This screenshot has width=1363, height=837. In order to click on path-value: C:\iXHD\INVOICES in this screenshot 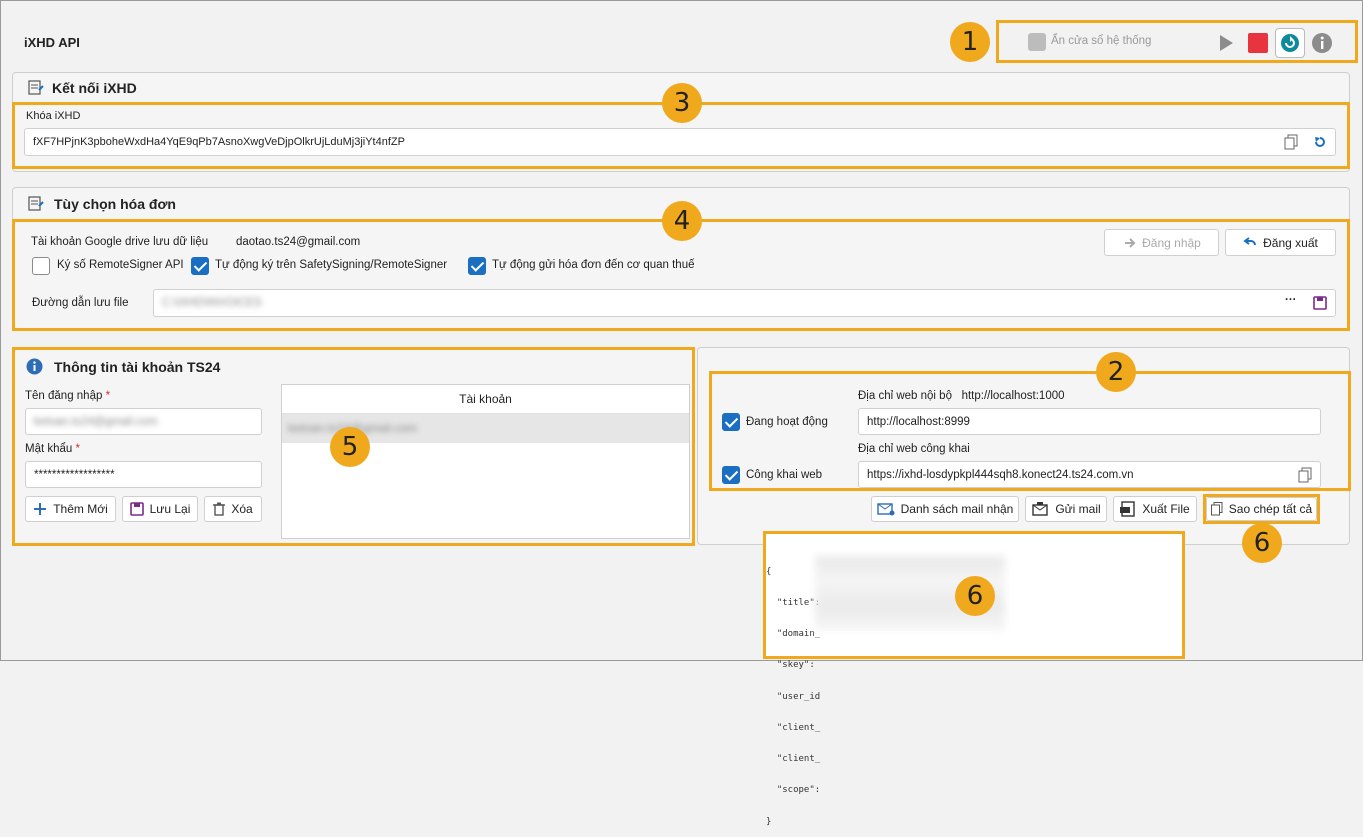, I will do `click(212, 303)`.